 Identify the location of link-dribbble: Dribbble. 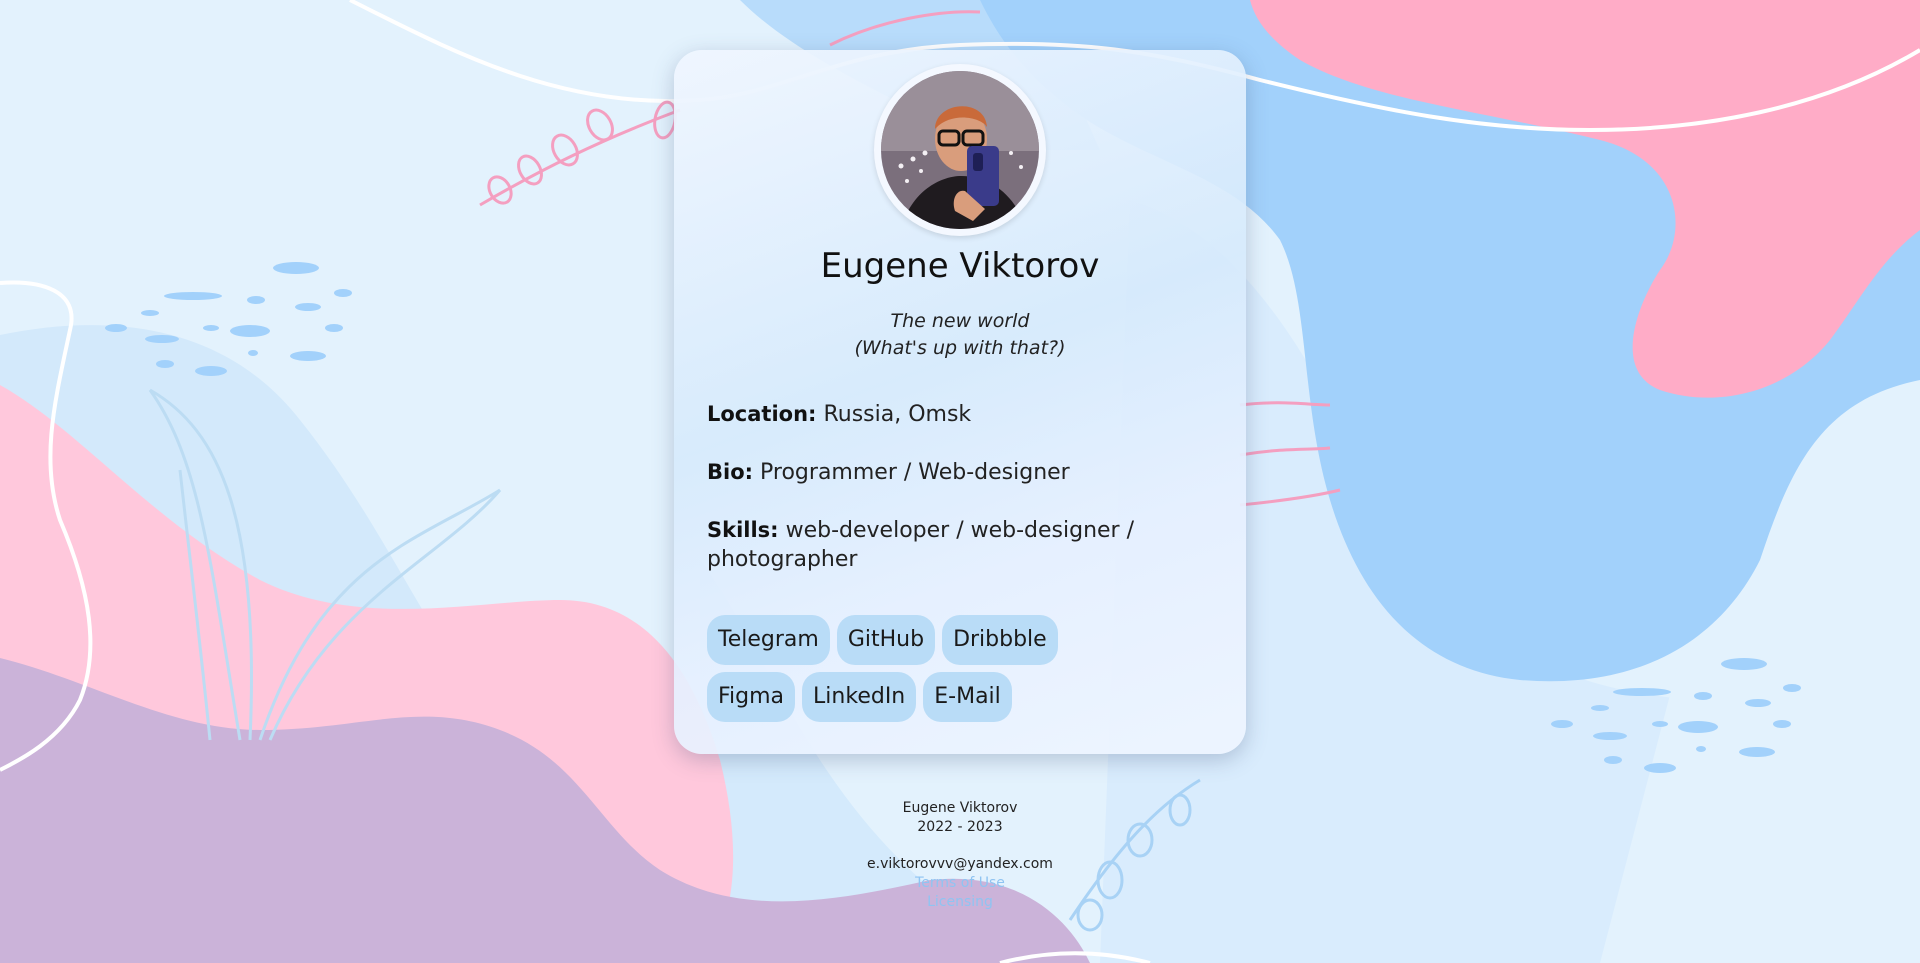
(1000, 640).